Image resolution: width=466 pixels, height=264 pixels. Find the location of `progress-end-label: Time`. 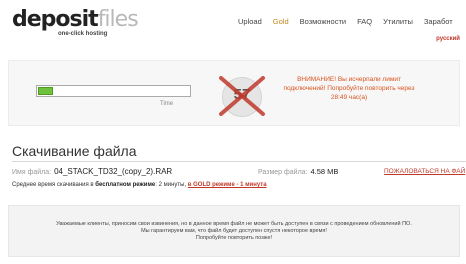

progress-end-label: Time is located at coordinates (167, 104).